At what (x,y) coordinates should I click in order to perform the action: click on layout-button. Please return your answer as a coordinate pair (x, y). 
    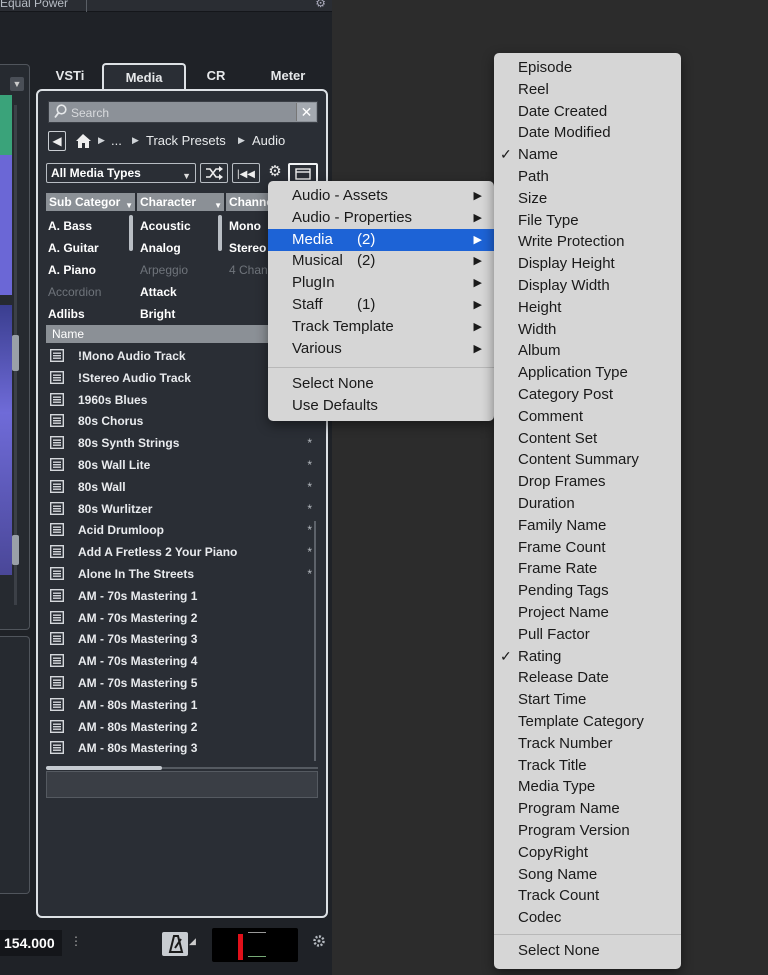
    Looking at the image, I should click on (303, 173).